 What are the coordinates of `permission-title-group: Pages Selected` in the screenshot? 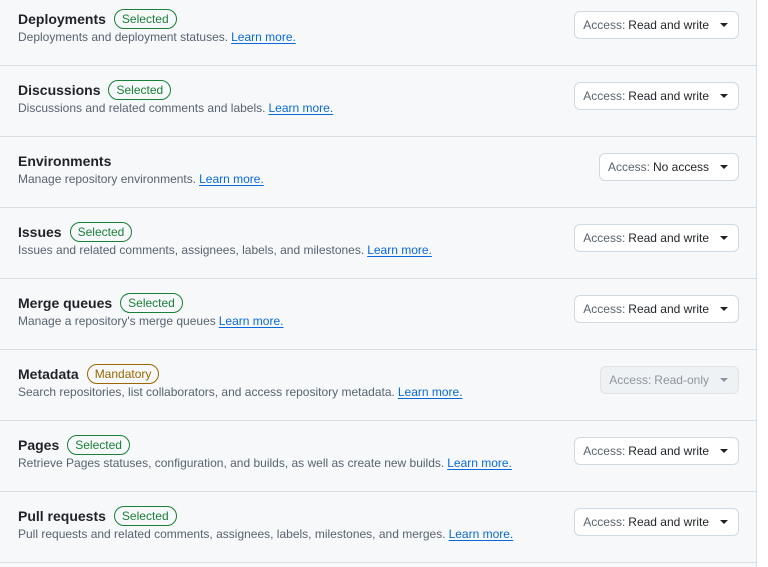 It's located at (74, 445).